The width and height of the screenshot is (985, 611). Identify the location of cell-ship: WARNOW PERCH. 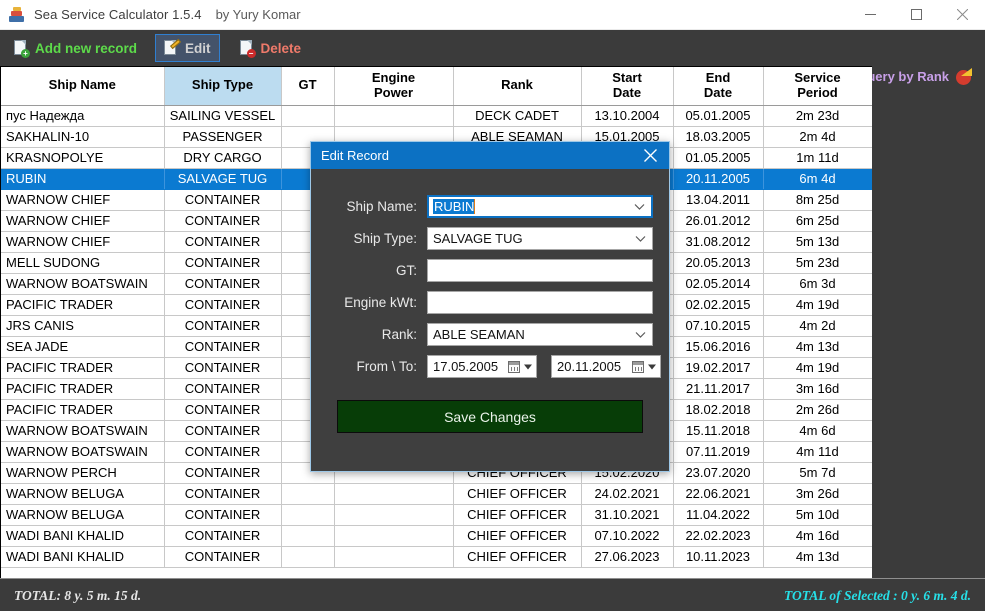
(83, 473).